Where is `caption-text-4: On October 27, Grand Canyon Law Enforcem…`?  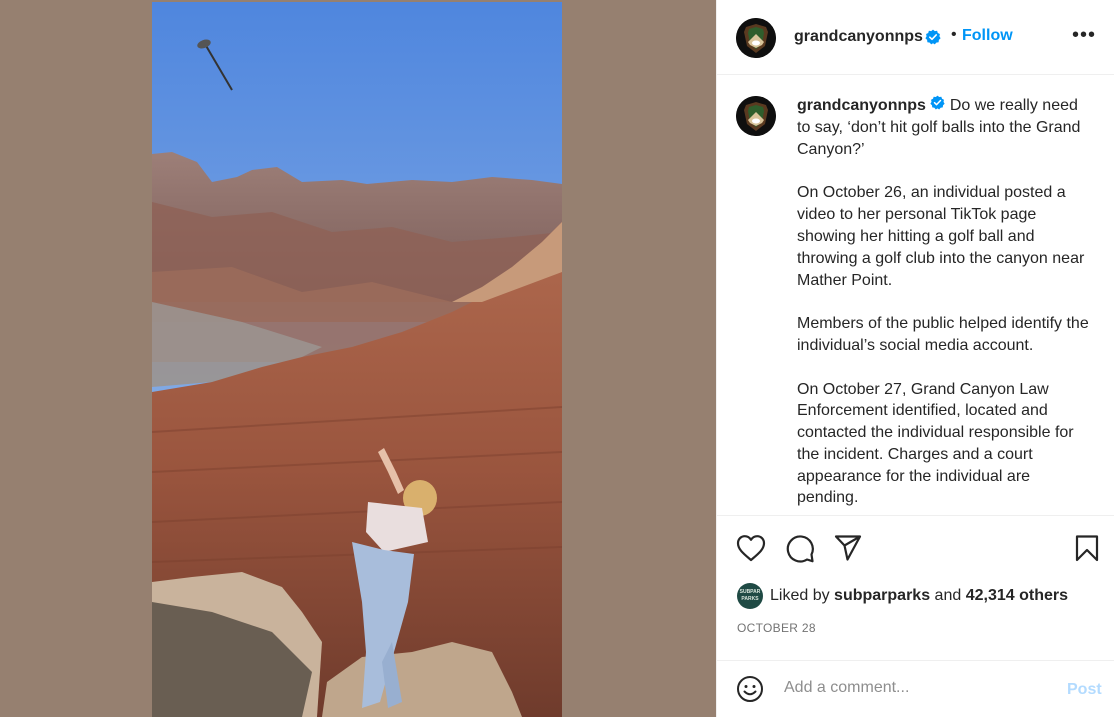 caption-text-4: On October 27, Grand Canyon Law Enforcem… is located at coordinates (935, 443).